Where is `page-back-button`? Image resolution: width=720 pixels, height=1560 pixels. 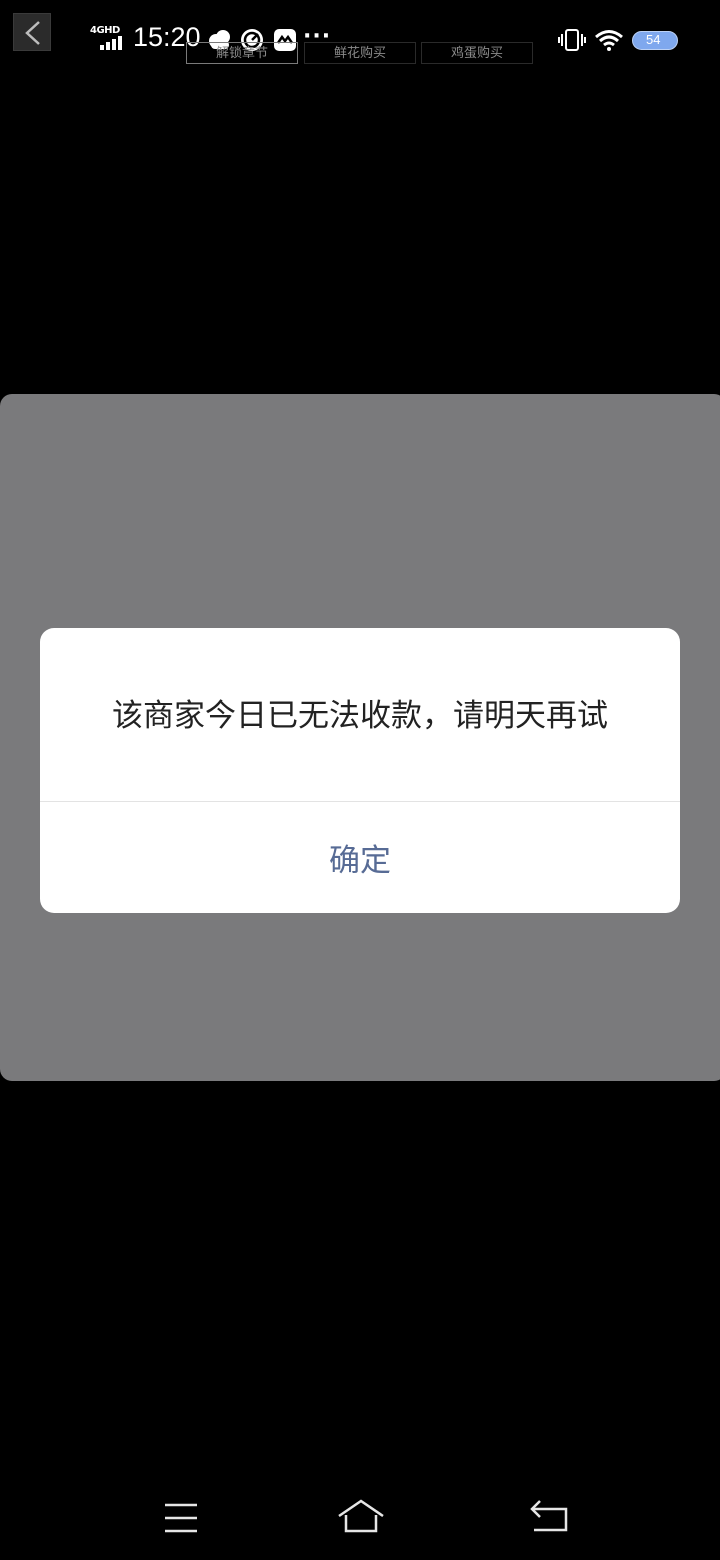
page-back-button is located at coordinates (32, 32).